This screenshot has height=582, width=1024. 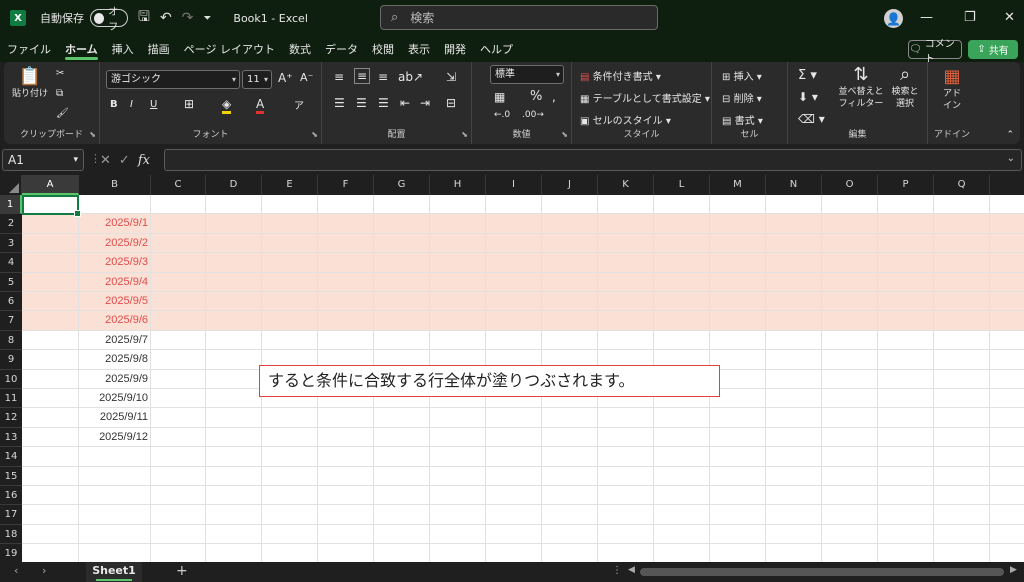 What do you see at coordinates (383, 103) in the screenshot?
I see `align-right-icon: ☰` at bounding box center [383, 103].